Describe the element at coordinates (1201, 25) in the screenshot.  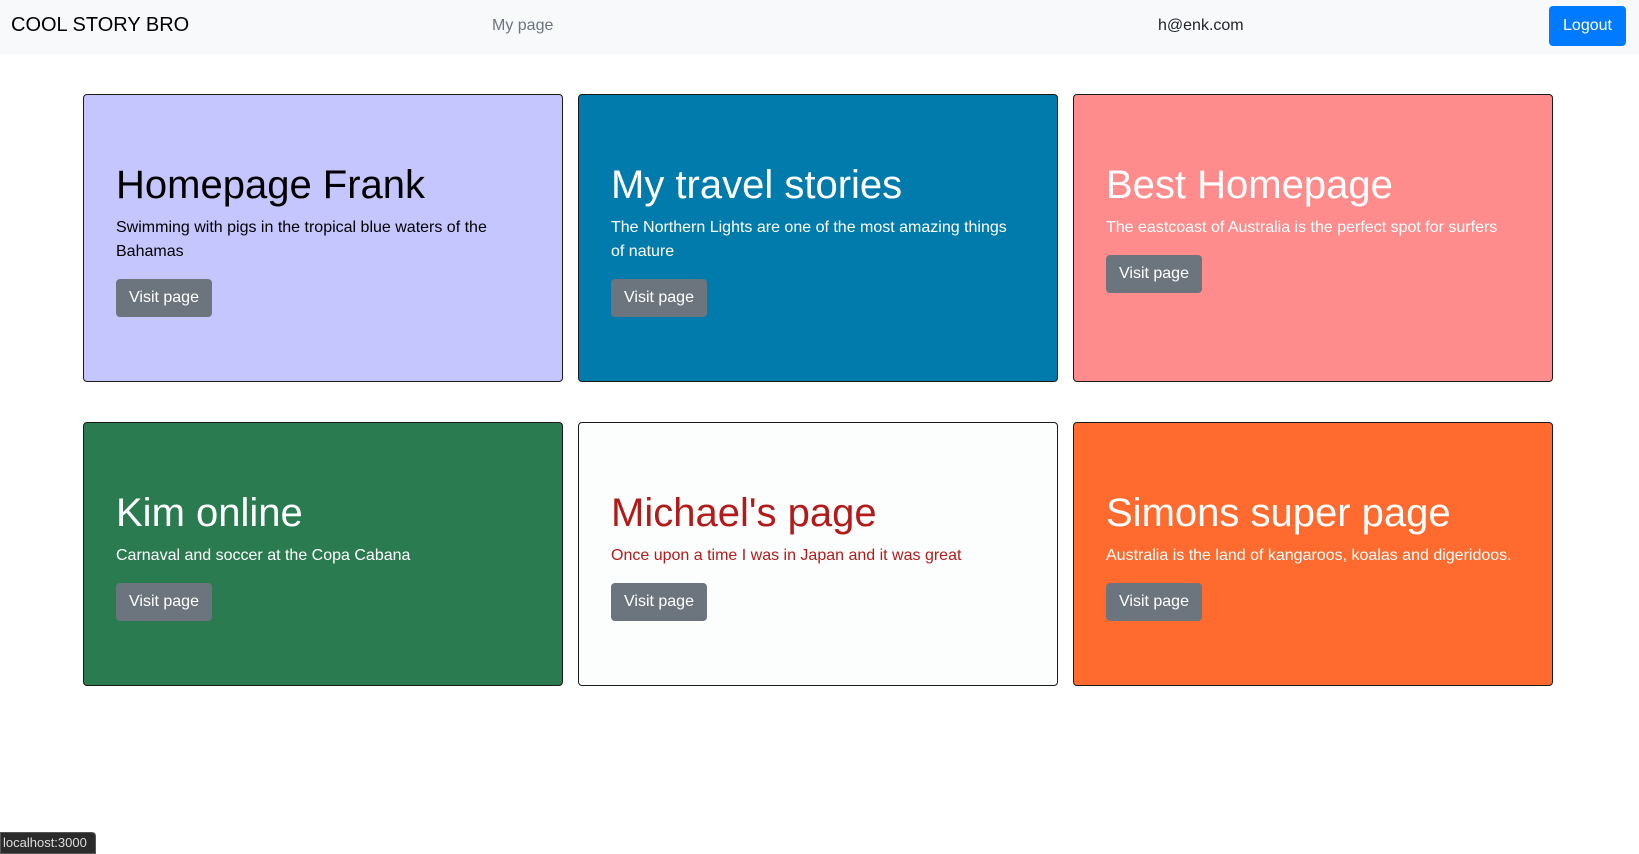
I see `user-email: h@enk.com` at that location.